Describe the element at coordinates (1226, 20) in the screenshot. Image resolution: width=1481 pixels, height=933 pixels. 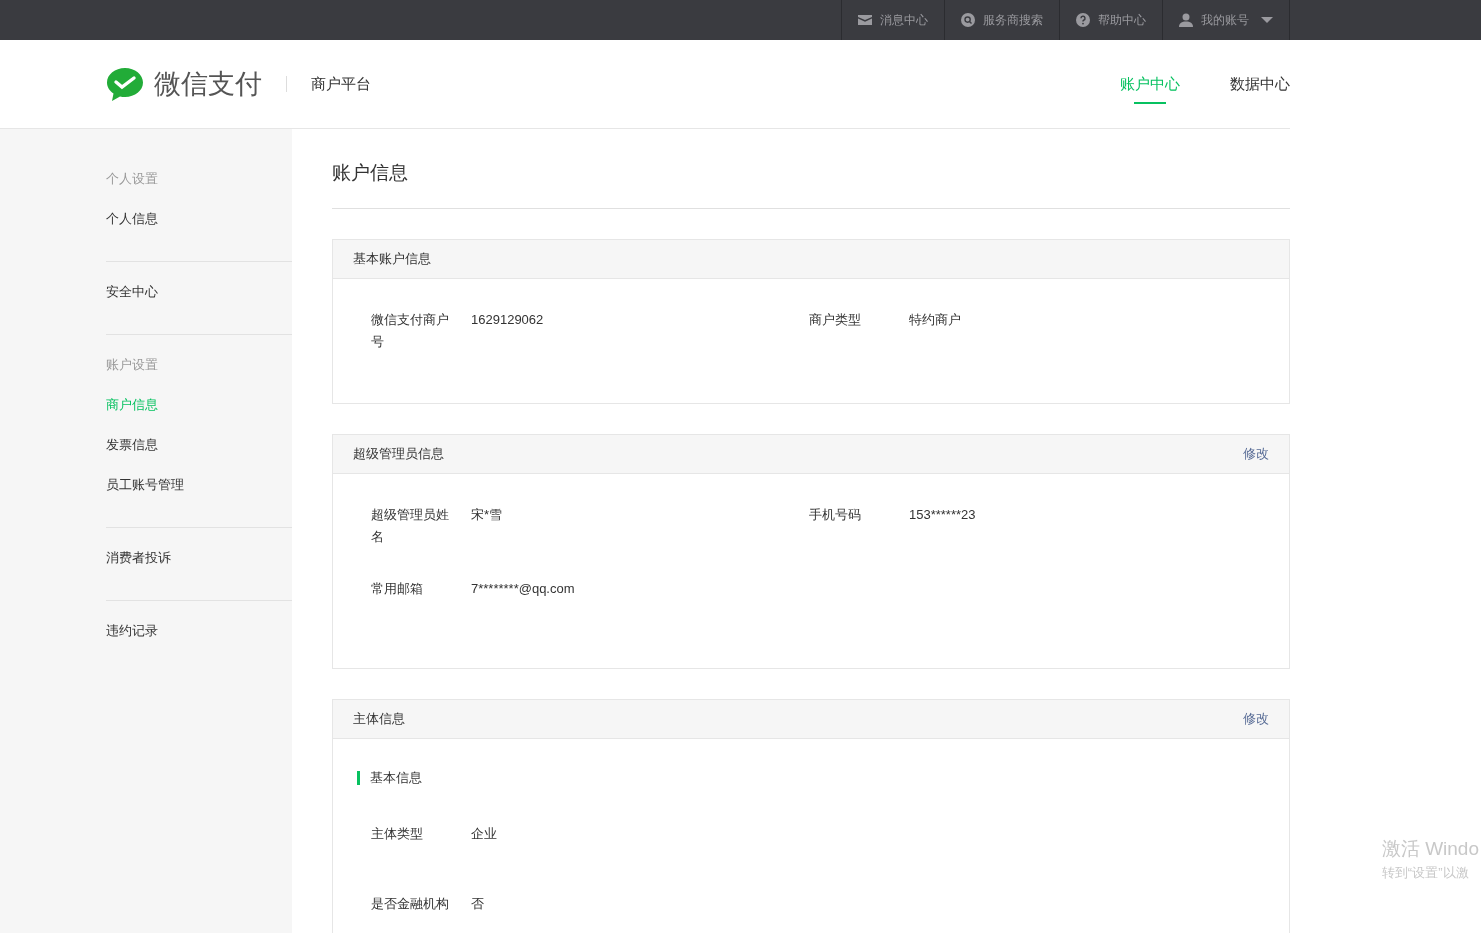
I see `top-bar-link: 我的账号` at that location.